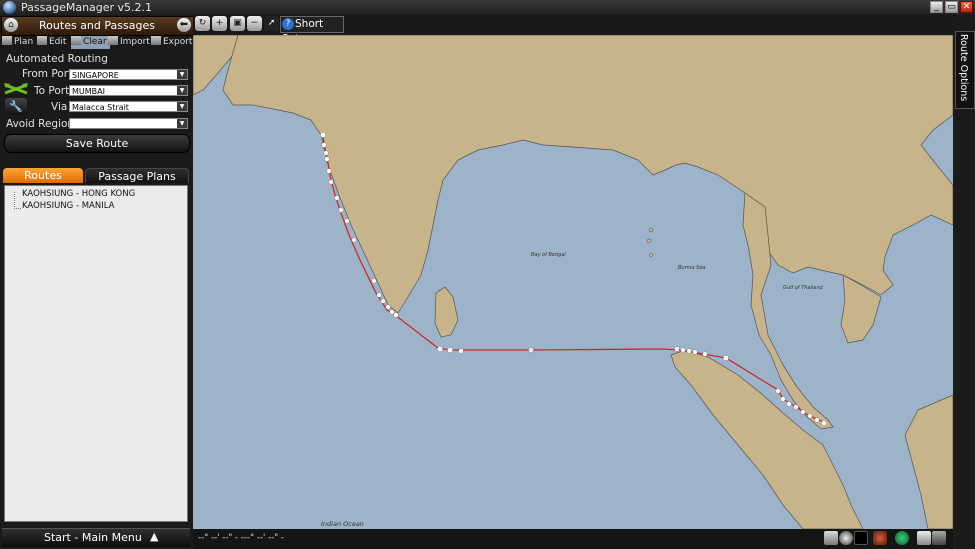 This screenshot has height=549, width=975. Describe the element at coordinates (692, 268) in the screenshot. I see `label-burma-sea: Burma Sea` at that location.